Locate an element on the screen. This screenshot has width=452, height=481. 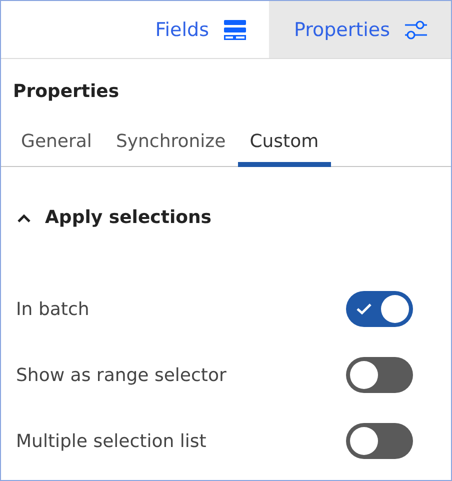
list-icon is located at coordinates (235, 29).